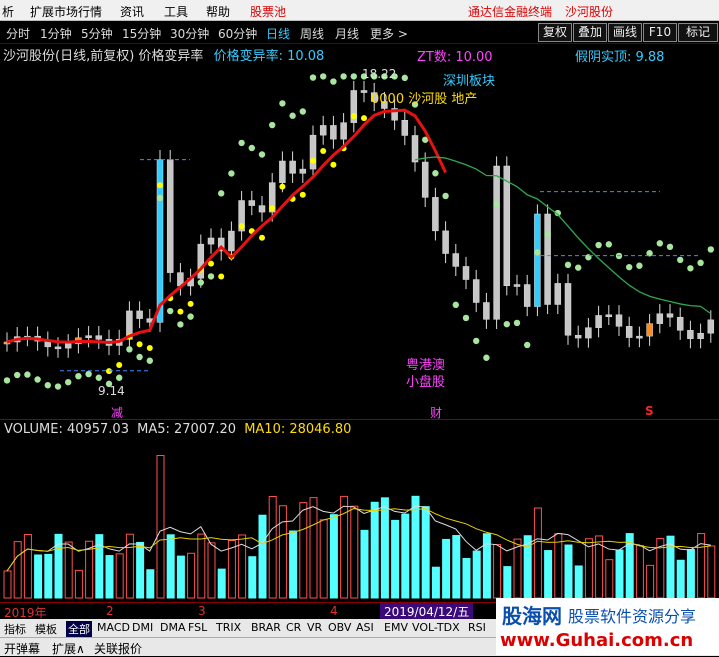  I want to click on tab-dmi: DMI, so click(142, 627).